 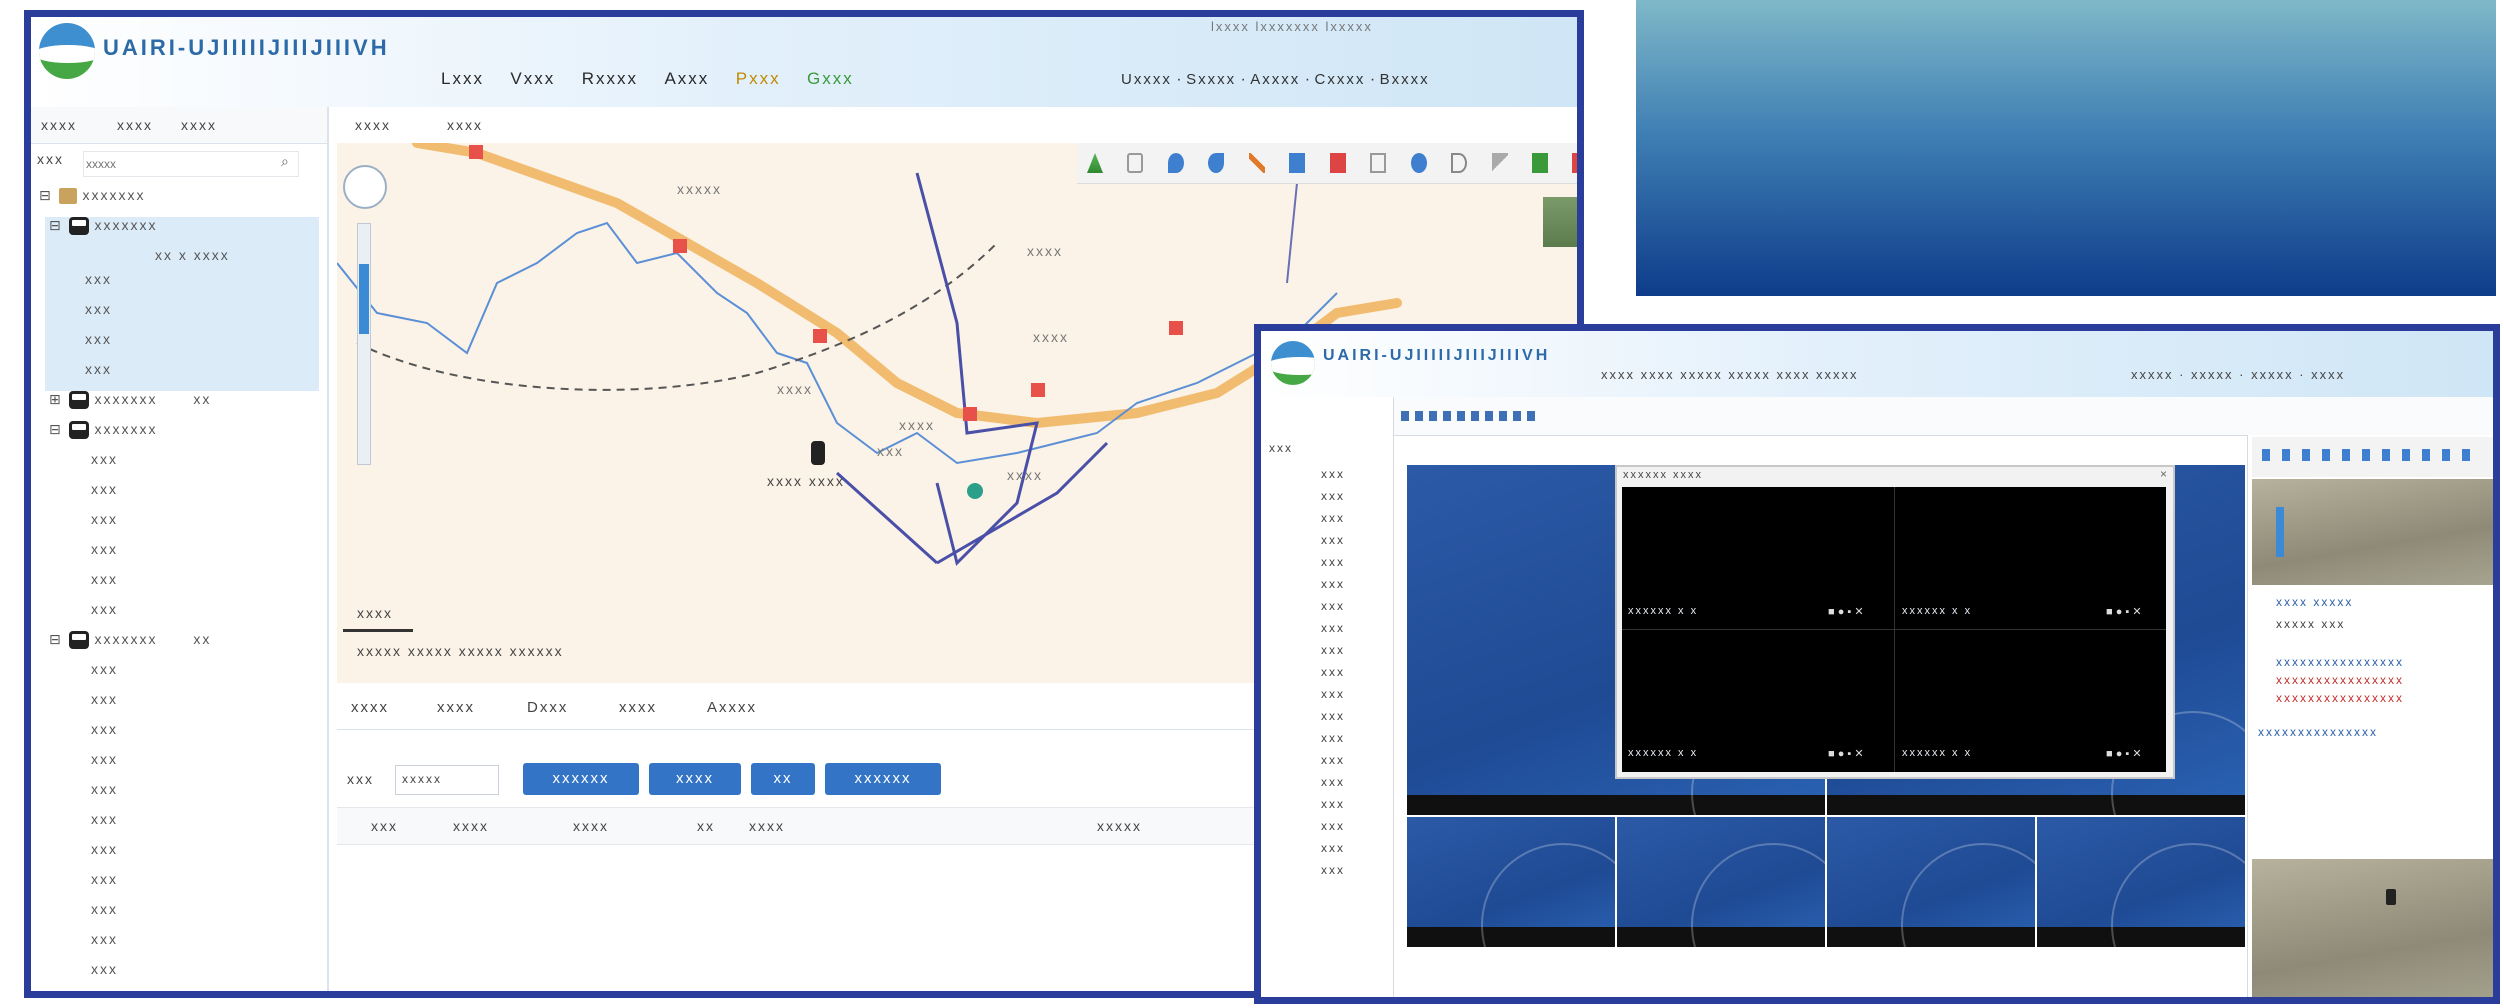 I want to click on pin-tool-icon, so click(x=1175, y=163).